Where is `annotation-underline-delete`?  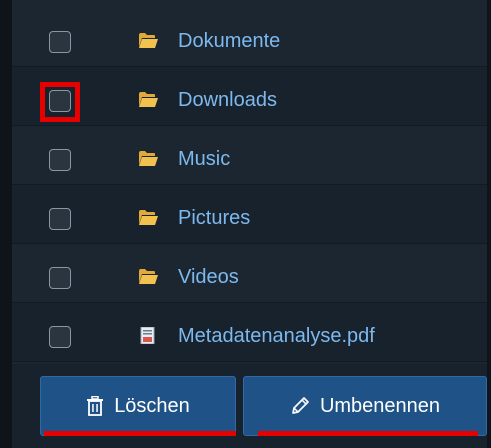 annotation-underline-delete is located at coordinates (140, 433).